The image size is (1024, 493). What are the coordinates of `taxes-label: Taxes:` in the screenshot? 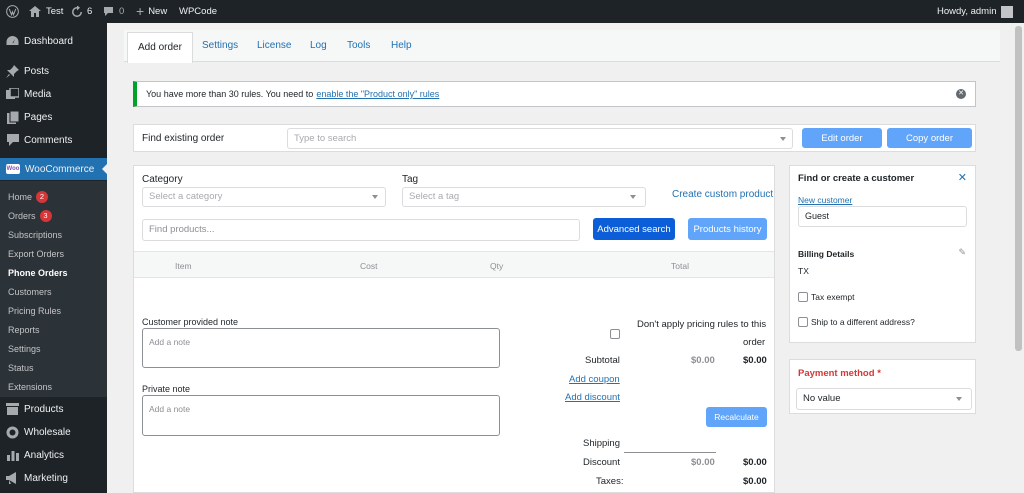 It's located at (610, 481).